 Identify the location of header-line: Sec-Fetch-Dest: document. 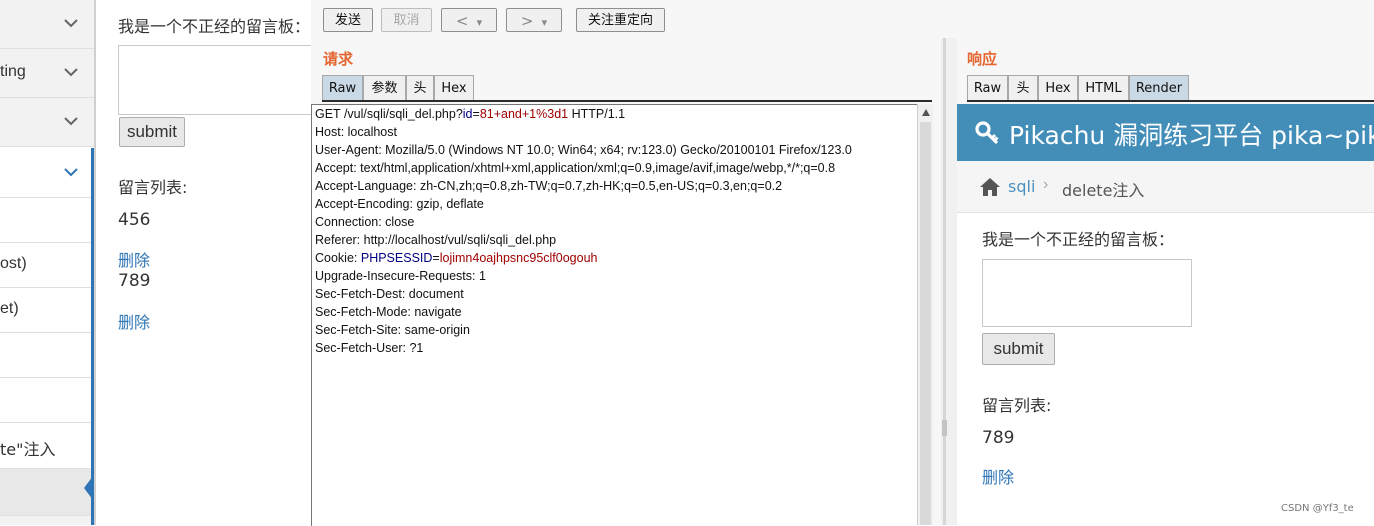
(389, 294).